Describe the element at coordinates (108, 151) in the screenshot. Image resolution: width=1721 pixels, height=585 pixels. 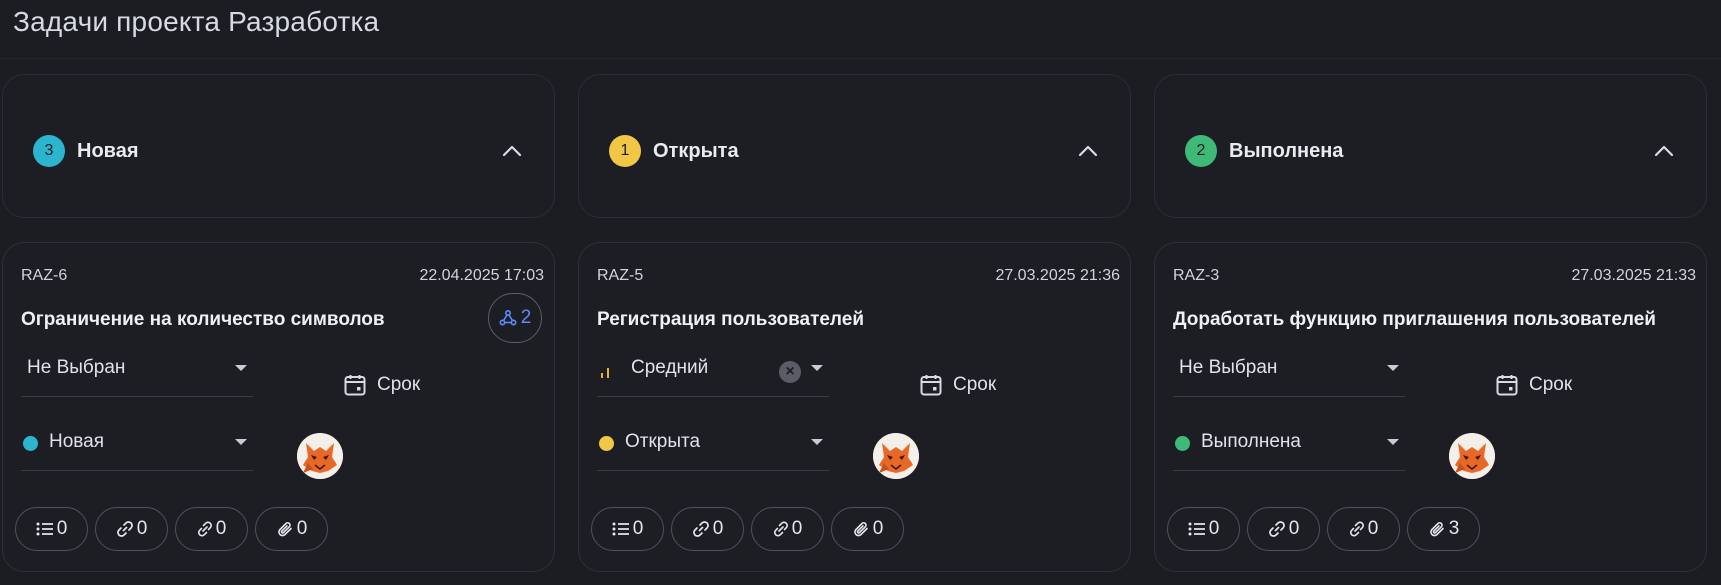
I see `column-title: Новая` at that location.